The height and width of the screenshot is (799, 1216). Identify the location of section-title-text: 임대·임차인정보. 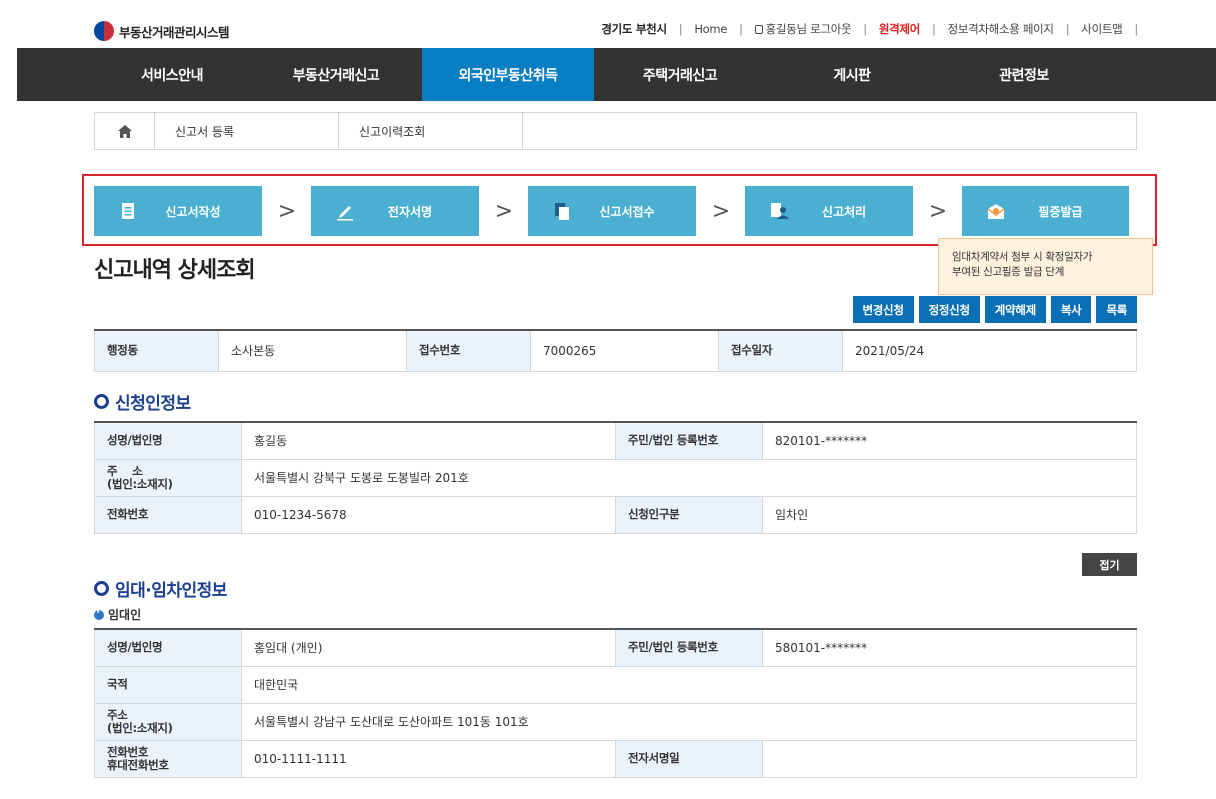
(171, 591).